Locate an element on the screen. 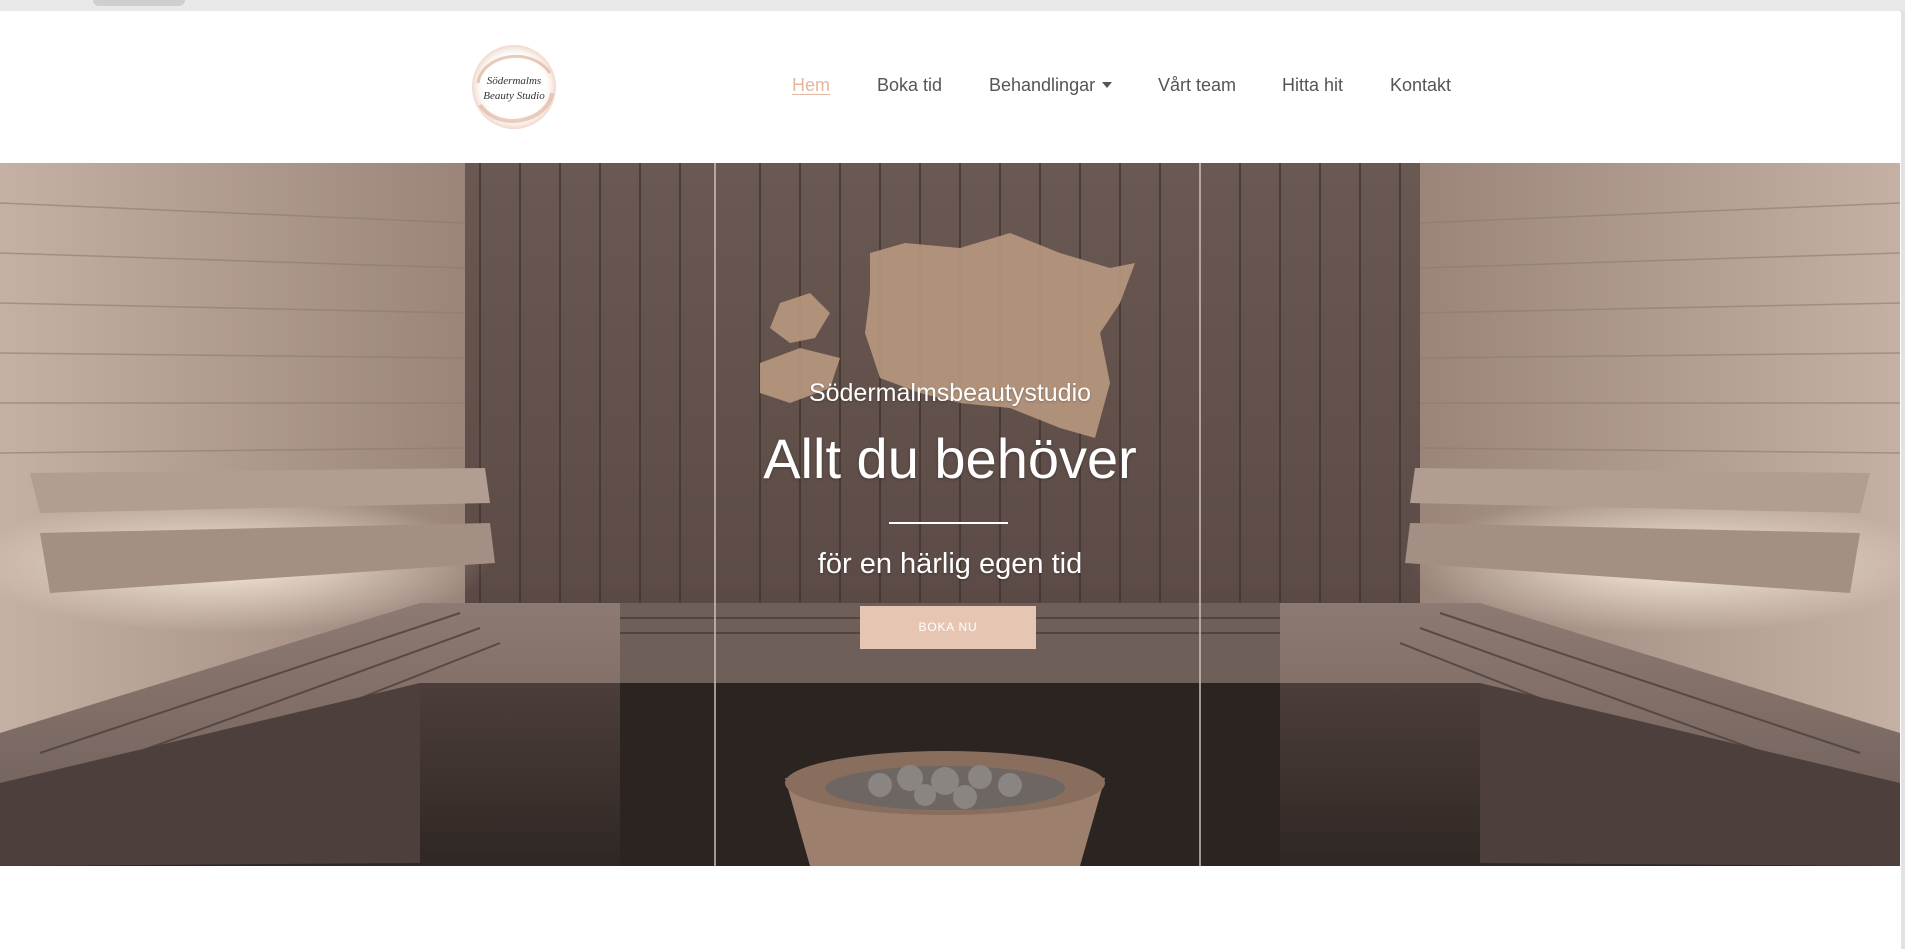 The image size is (1905, 949). nav-item-hem: Hem is located at coordinates (811, 85).